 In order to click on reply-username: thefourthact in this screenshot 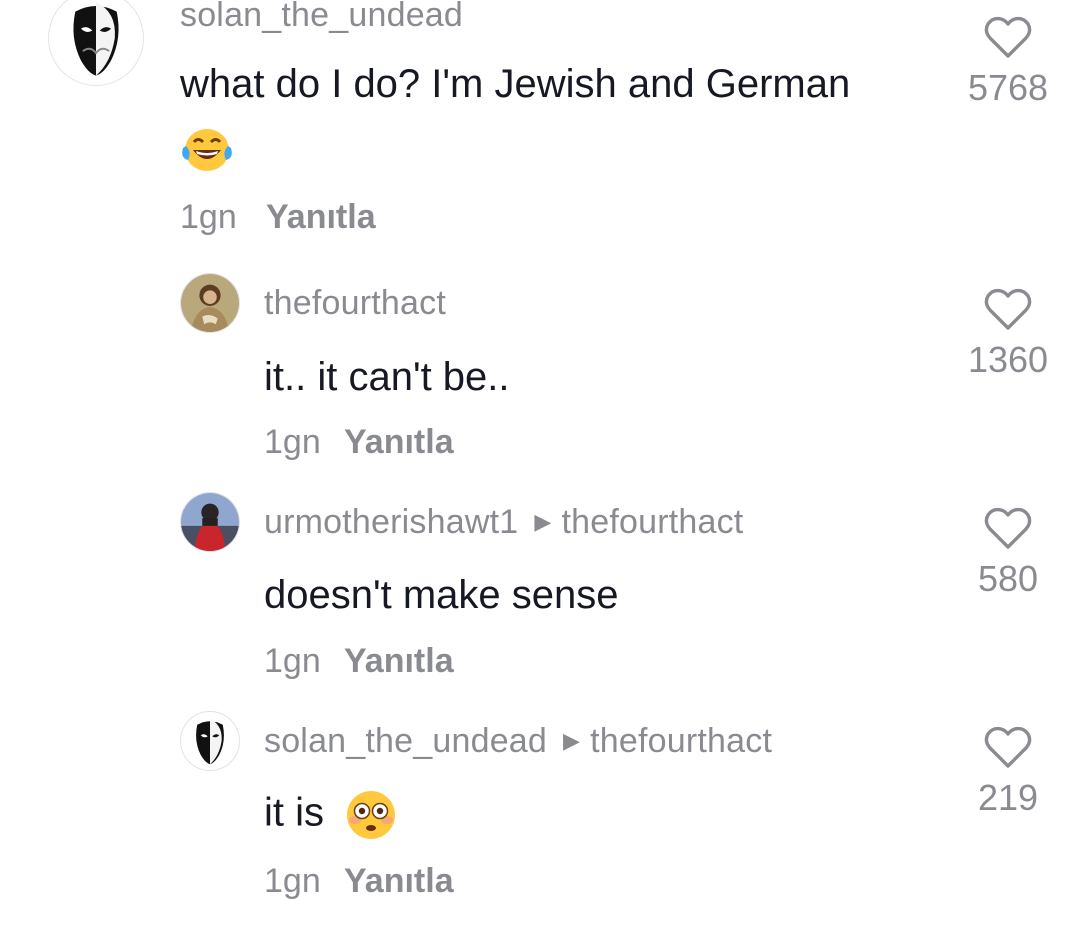, I will do `click(355, 303)`.